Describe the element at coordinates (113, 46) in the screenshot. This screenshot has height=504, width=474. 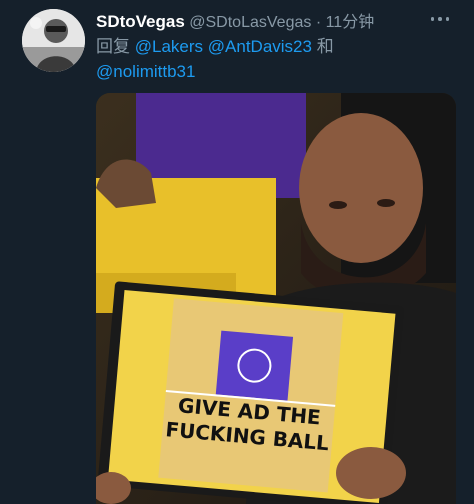
I see `reply-prefix: 回复` at that location.